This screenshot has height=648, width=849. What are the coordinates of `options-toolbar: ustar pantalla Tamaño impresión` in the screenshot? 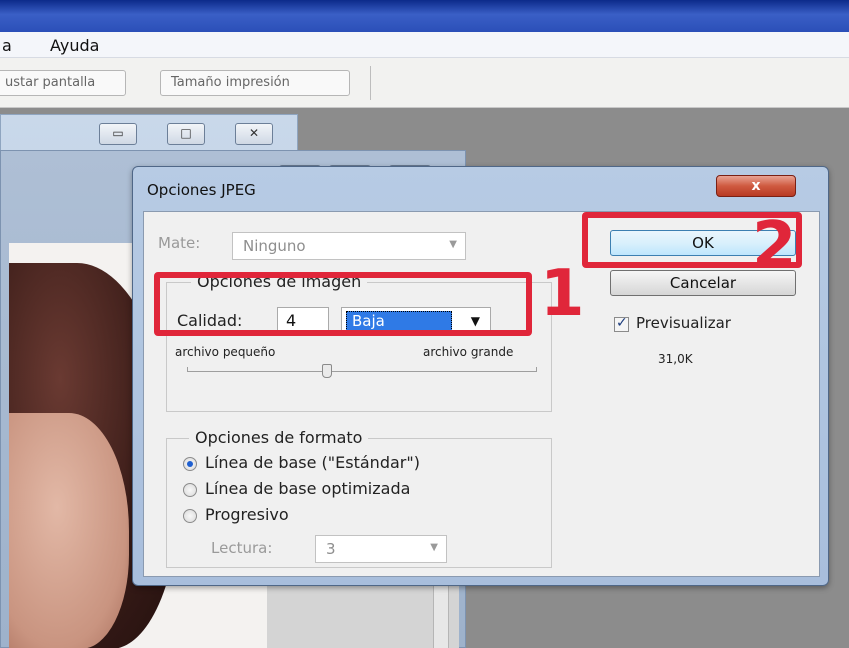 It's located at (424, 83).